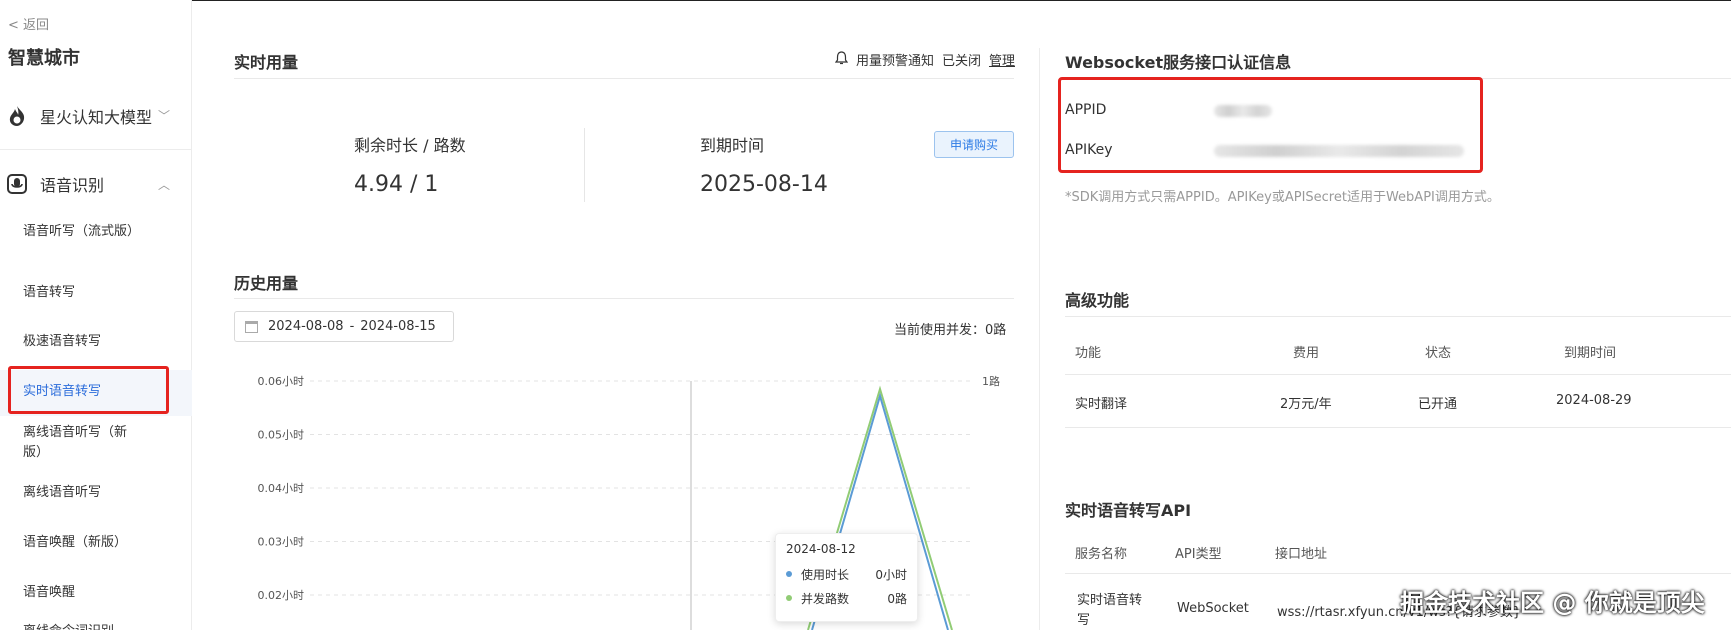 This screenshot has height=630, width=1731. Describe the element at coordinates (825, 574) in the screenshot. I see `tooltip-series-name: 使用时长` at that location.